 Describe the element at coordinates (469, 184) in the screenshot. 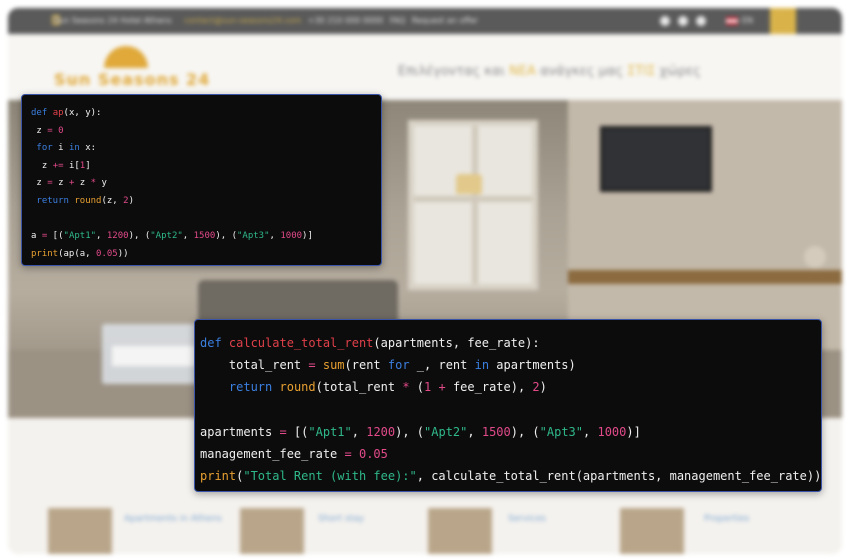

I see `hero-lamp` at that location.